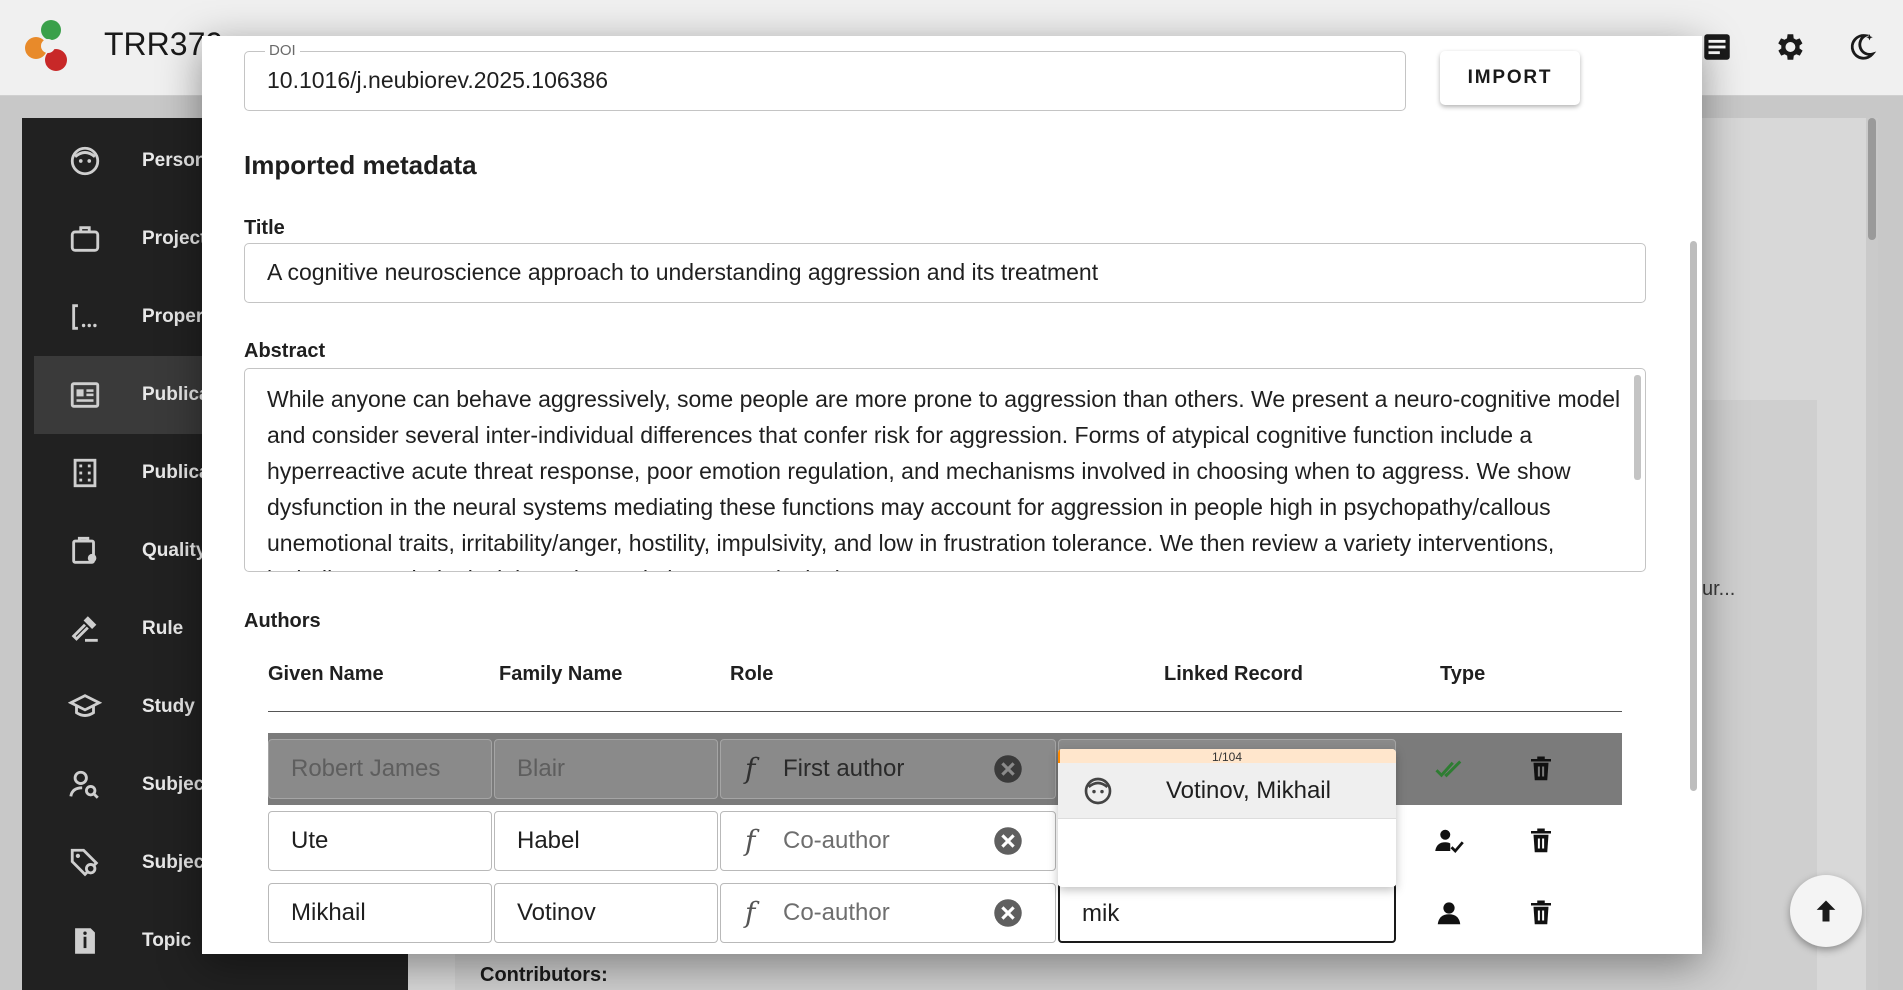 Image resolution: width=1903 pixels, height=990 pixels. Describe the element at coordinates (285, 351) in the screenshot. I see `abstract-label: Abstract` at that location.